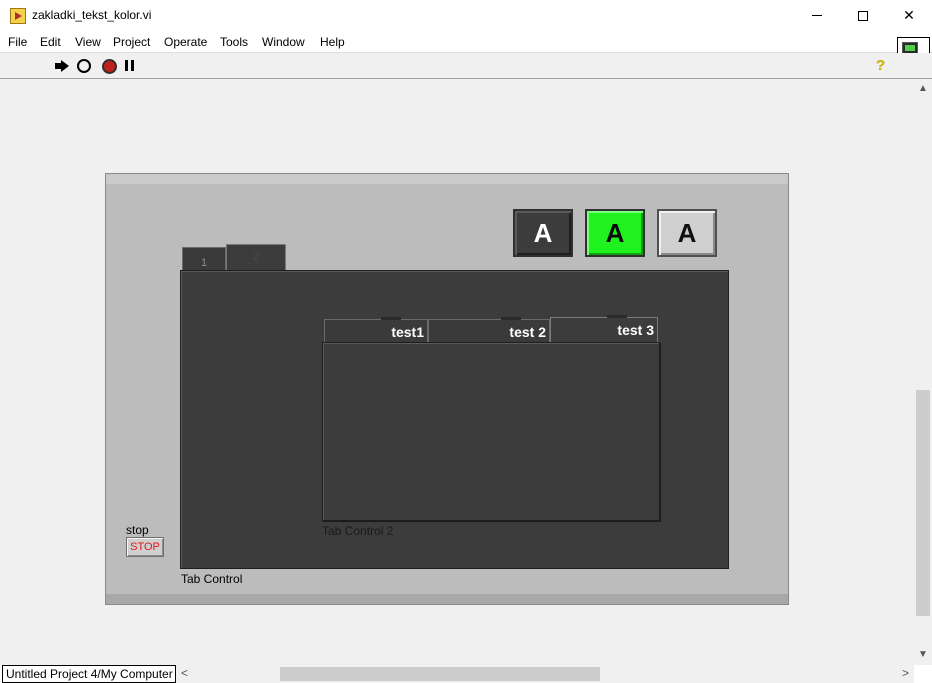  I want to click on minimize-button, so click(817, 15).